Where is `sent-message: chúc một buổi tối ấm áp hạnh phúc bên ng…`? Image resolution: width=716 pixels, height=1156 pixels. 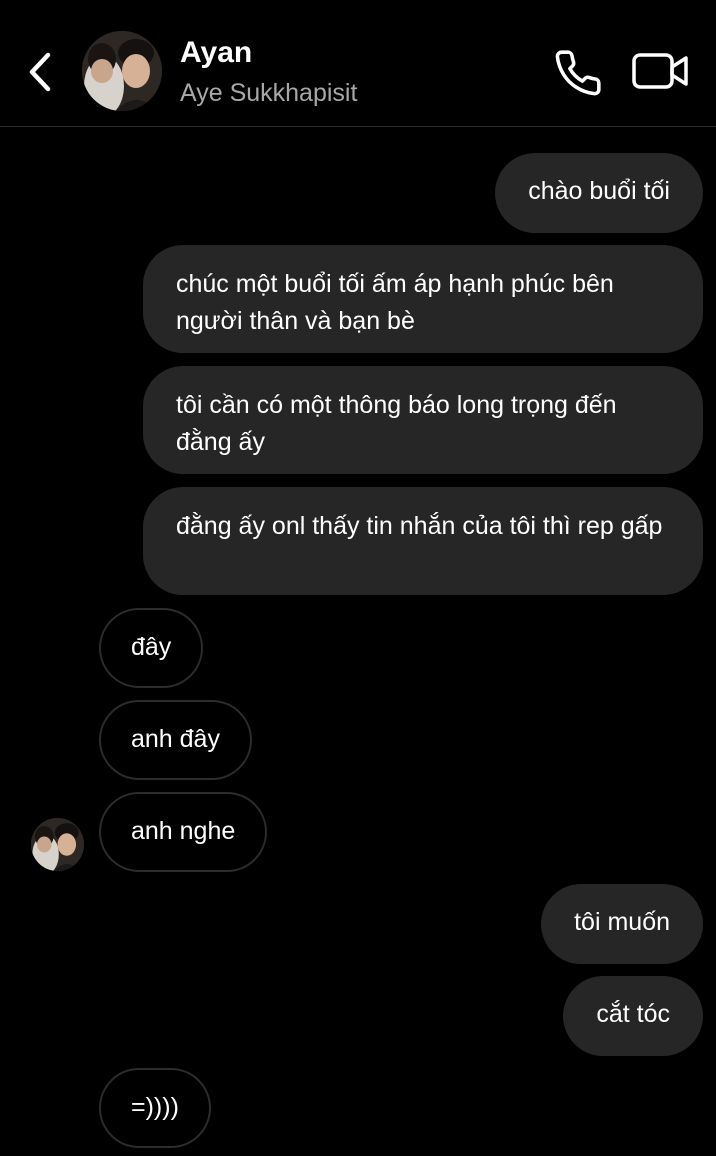 sent-message: chúc một buổi tối ấm áp hạnh phúc bên ng… is located at coordinates (423, 299).